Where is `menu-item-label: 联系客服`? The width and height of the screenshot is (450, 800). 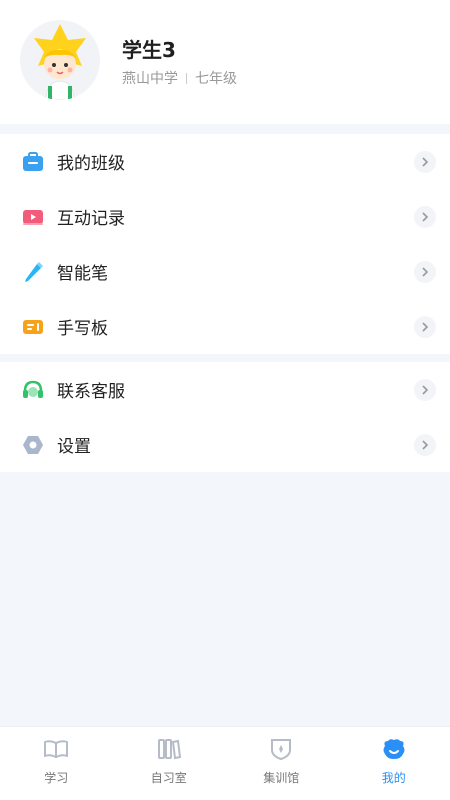
menu-item-label: 联系客服 is located at coordinates (91, 392).